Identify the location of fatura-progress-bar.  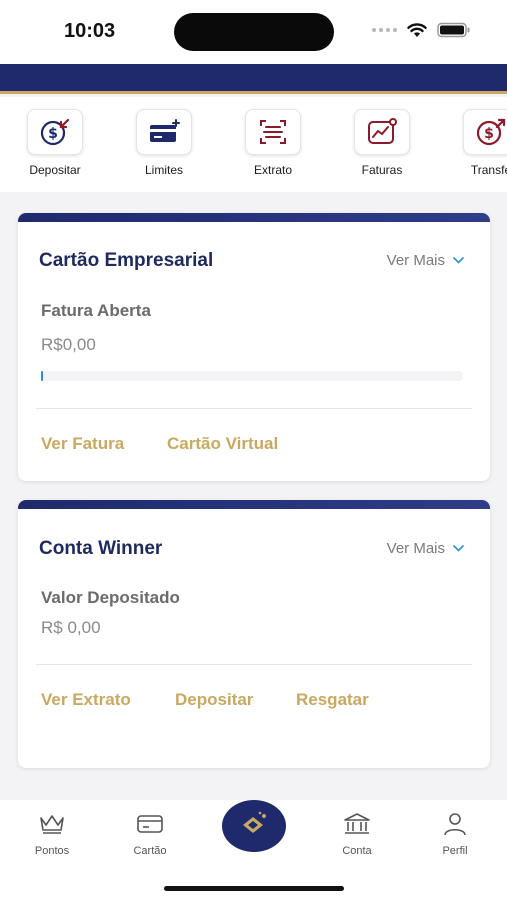
(252, 376).